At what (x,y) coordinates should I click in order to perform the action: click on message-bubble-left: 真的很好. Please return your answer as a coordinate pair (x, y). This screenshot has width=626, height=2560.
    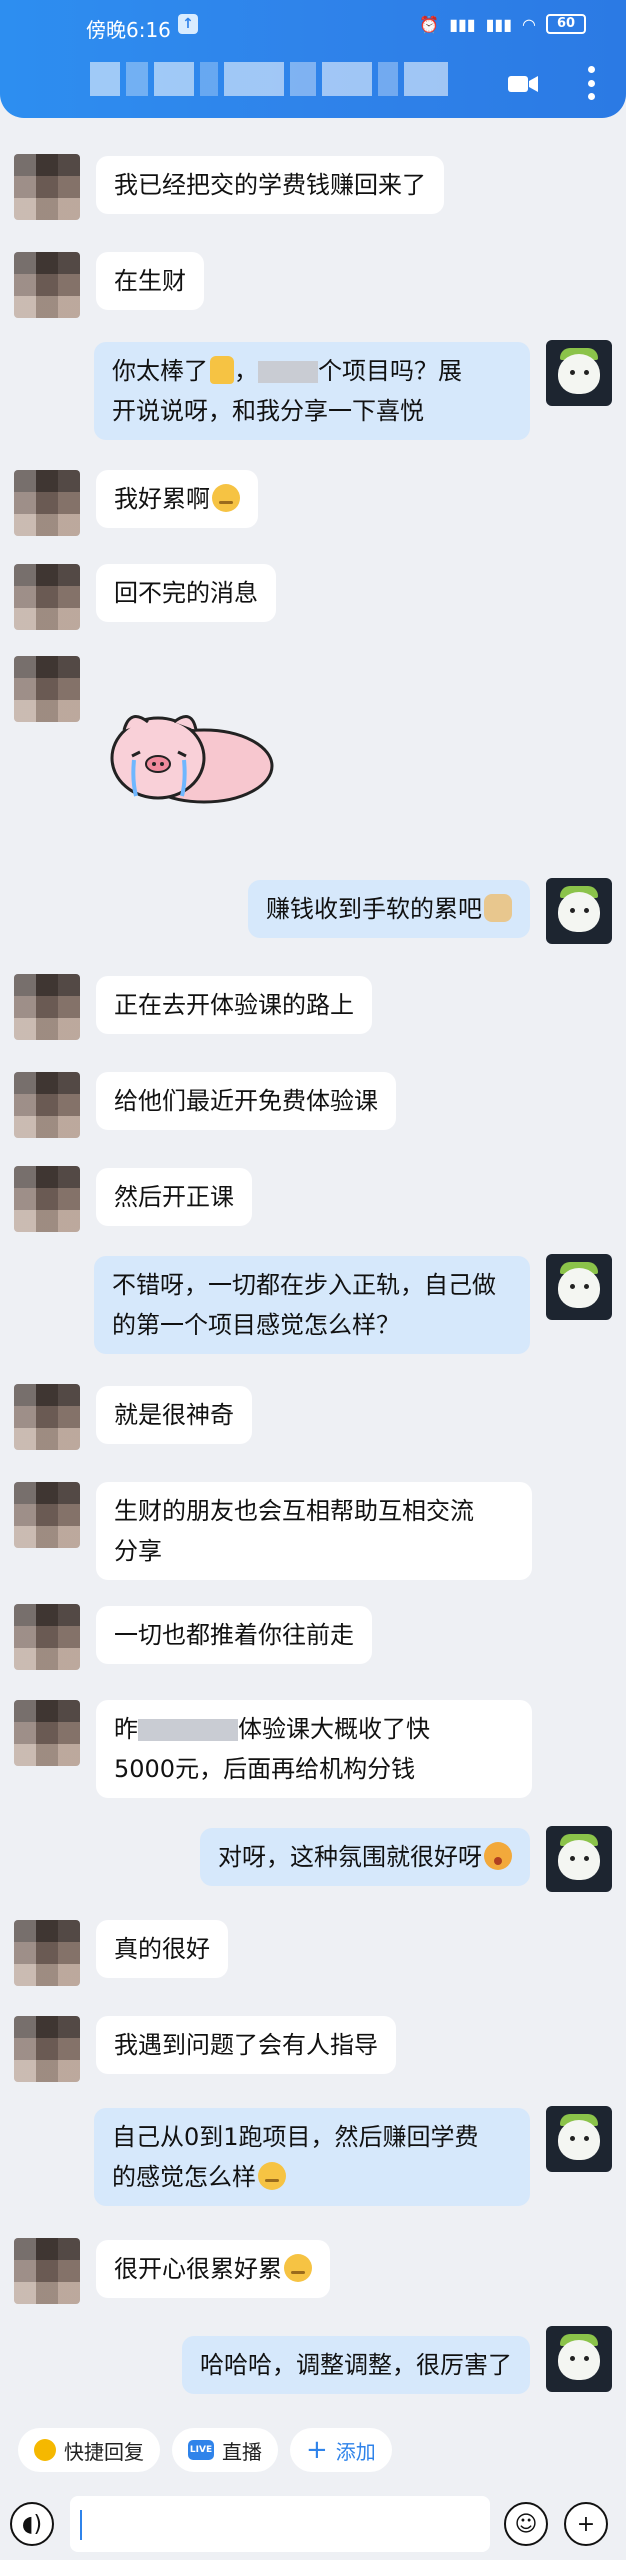
    Looking at the image, I should click on (162, 1949).